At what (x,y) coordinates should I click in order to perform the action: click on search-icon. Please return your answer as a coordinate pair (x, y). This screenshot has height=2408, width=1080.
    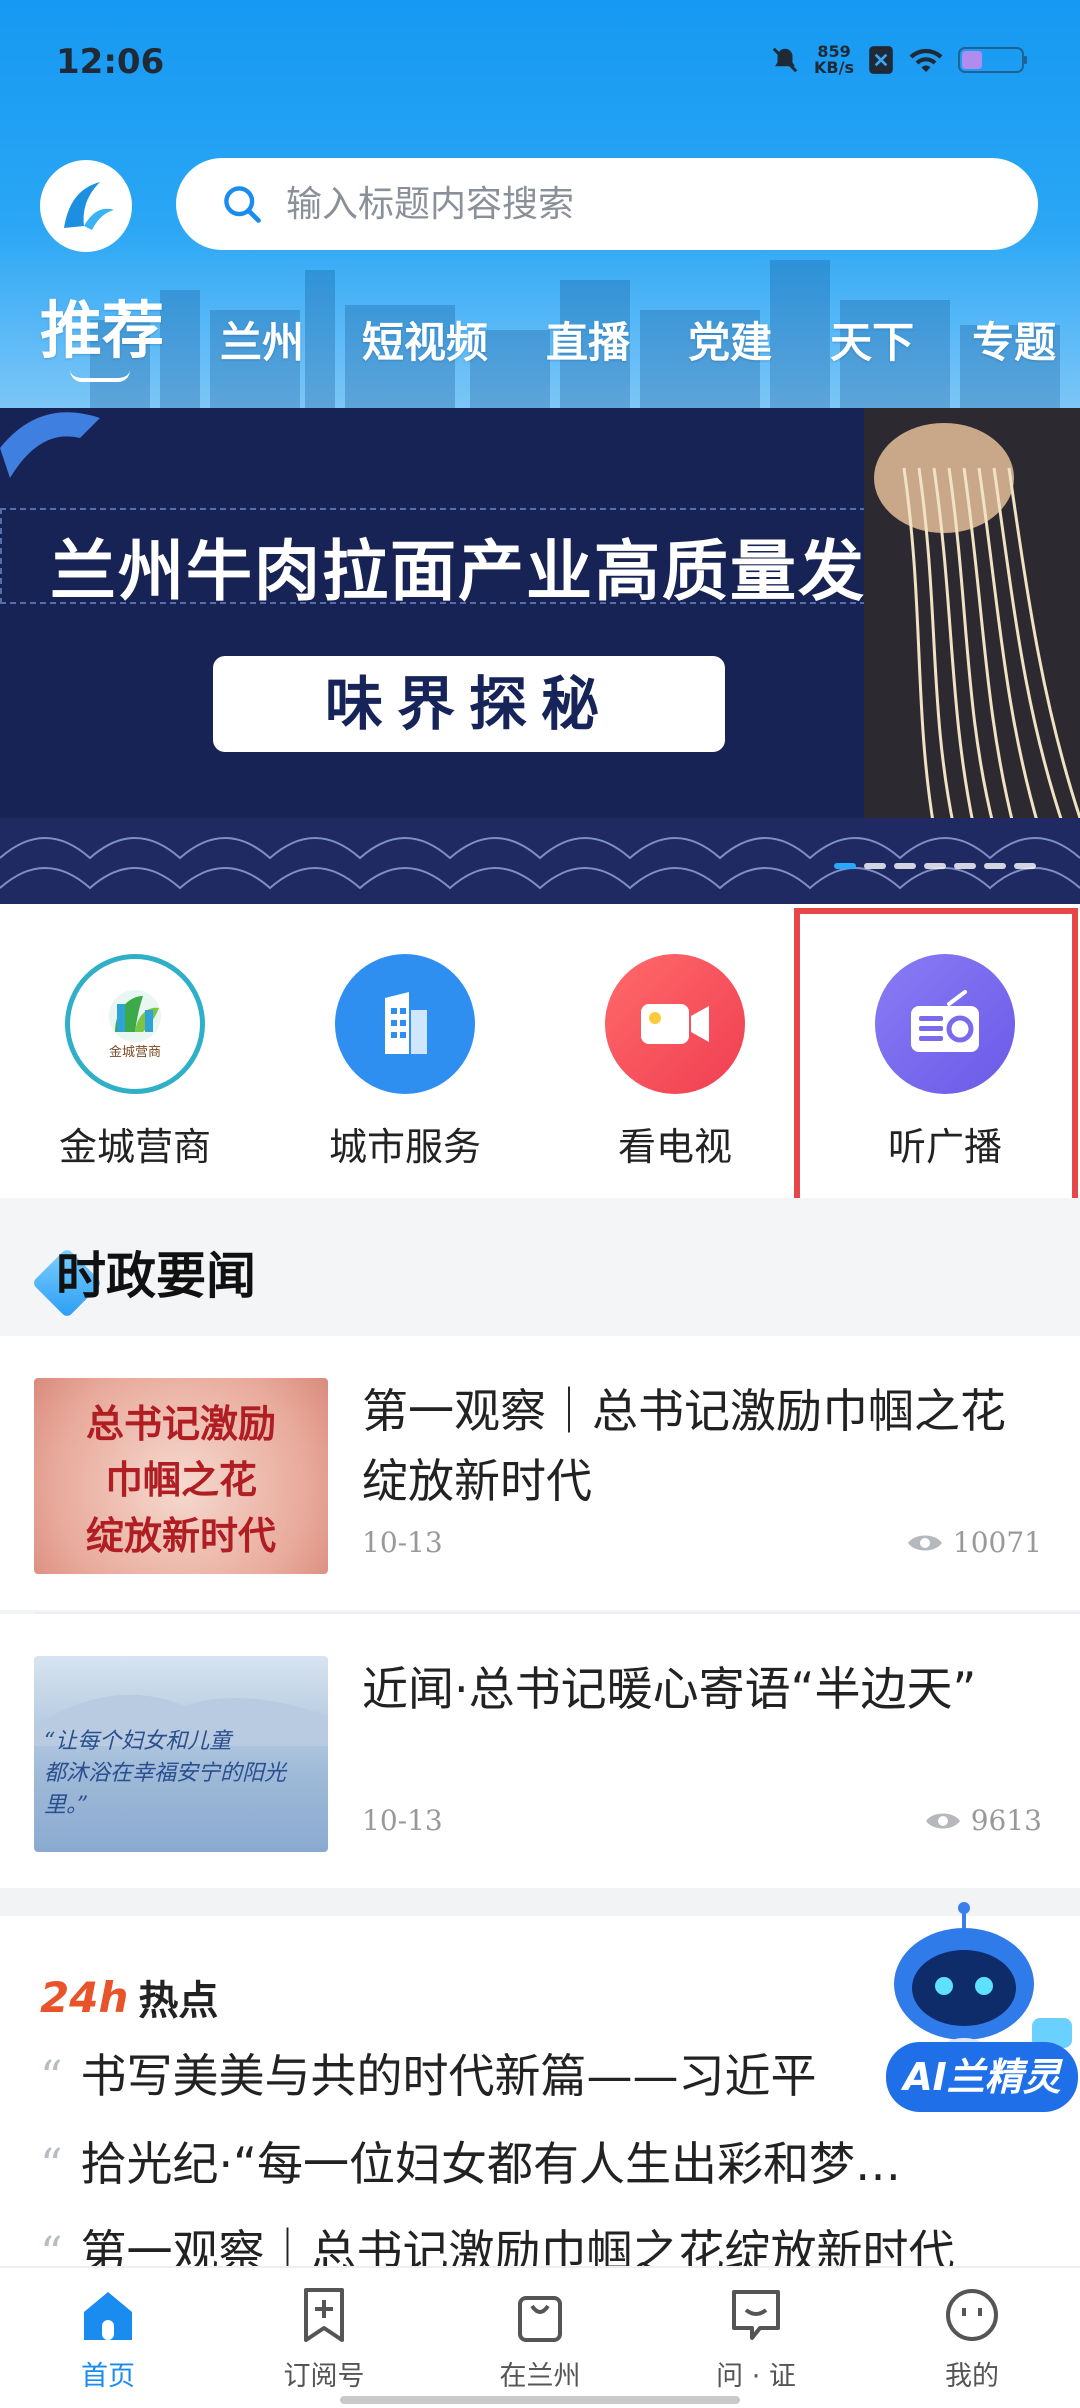
    Looking at the image, I should click on (242, 204).